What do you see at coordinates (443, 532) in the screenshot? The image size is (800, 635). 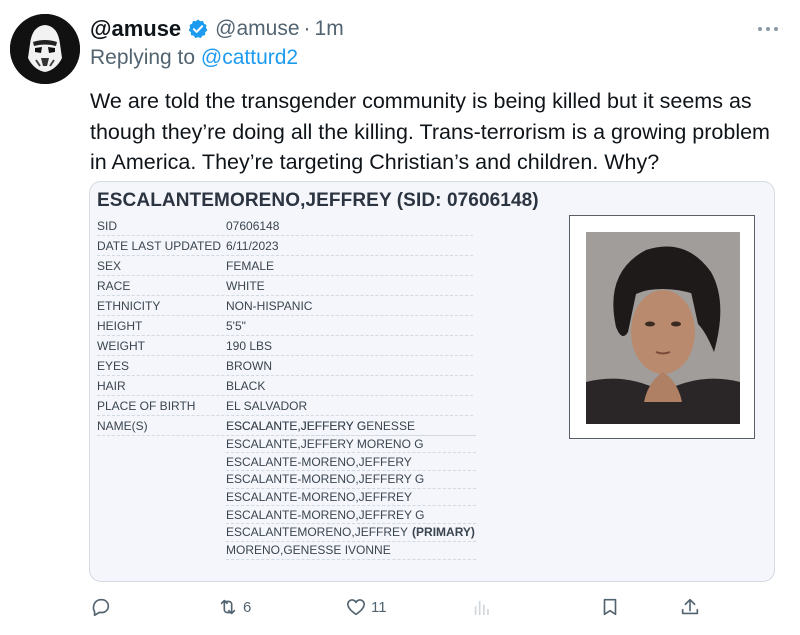 I see `alias-tag: (PRIMARY)` at bounding box center [443, 532].